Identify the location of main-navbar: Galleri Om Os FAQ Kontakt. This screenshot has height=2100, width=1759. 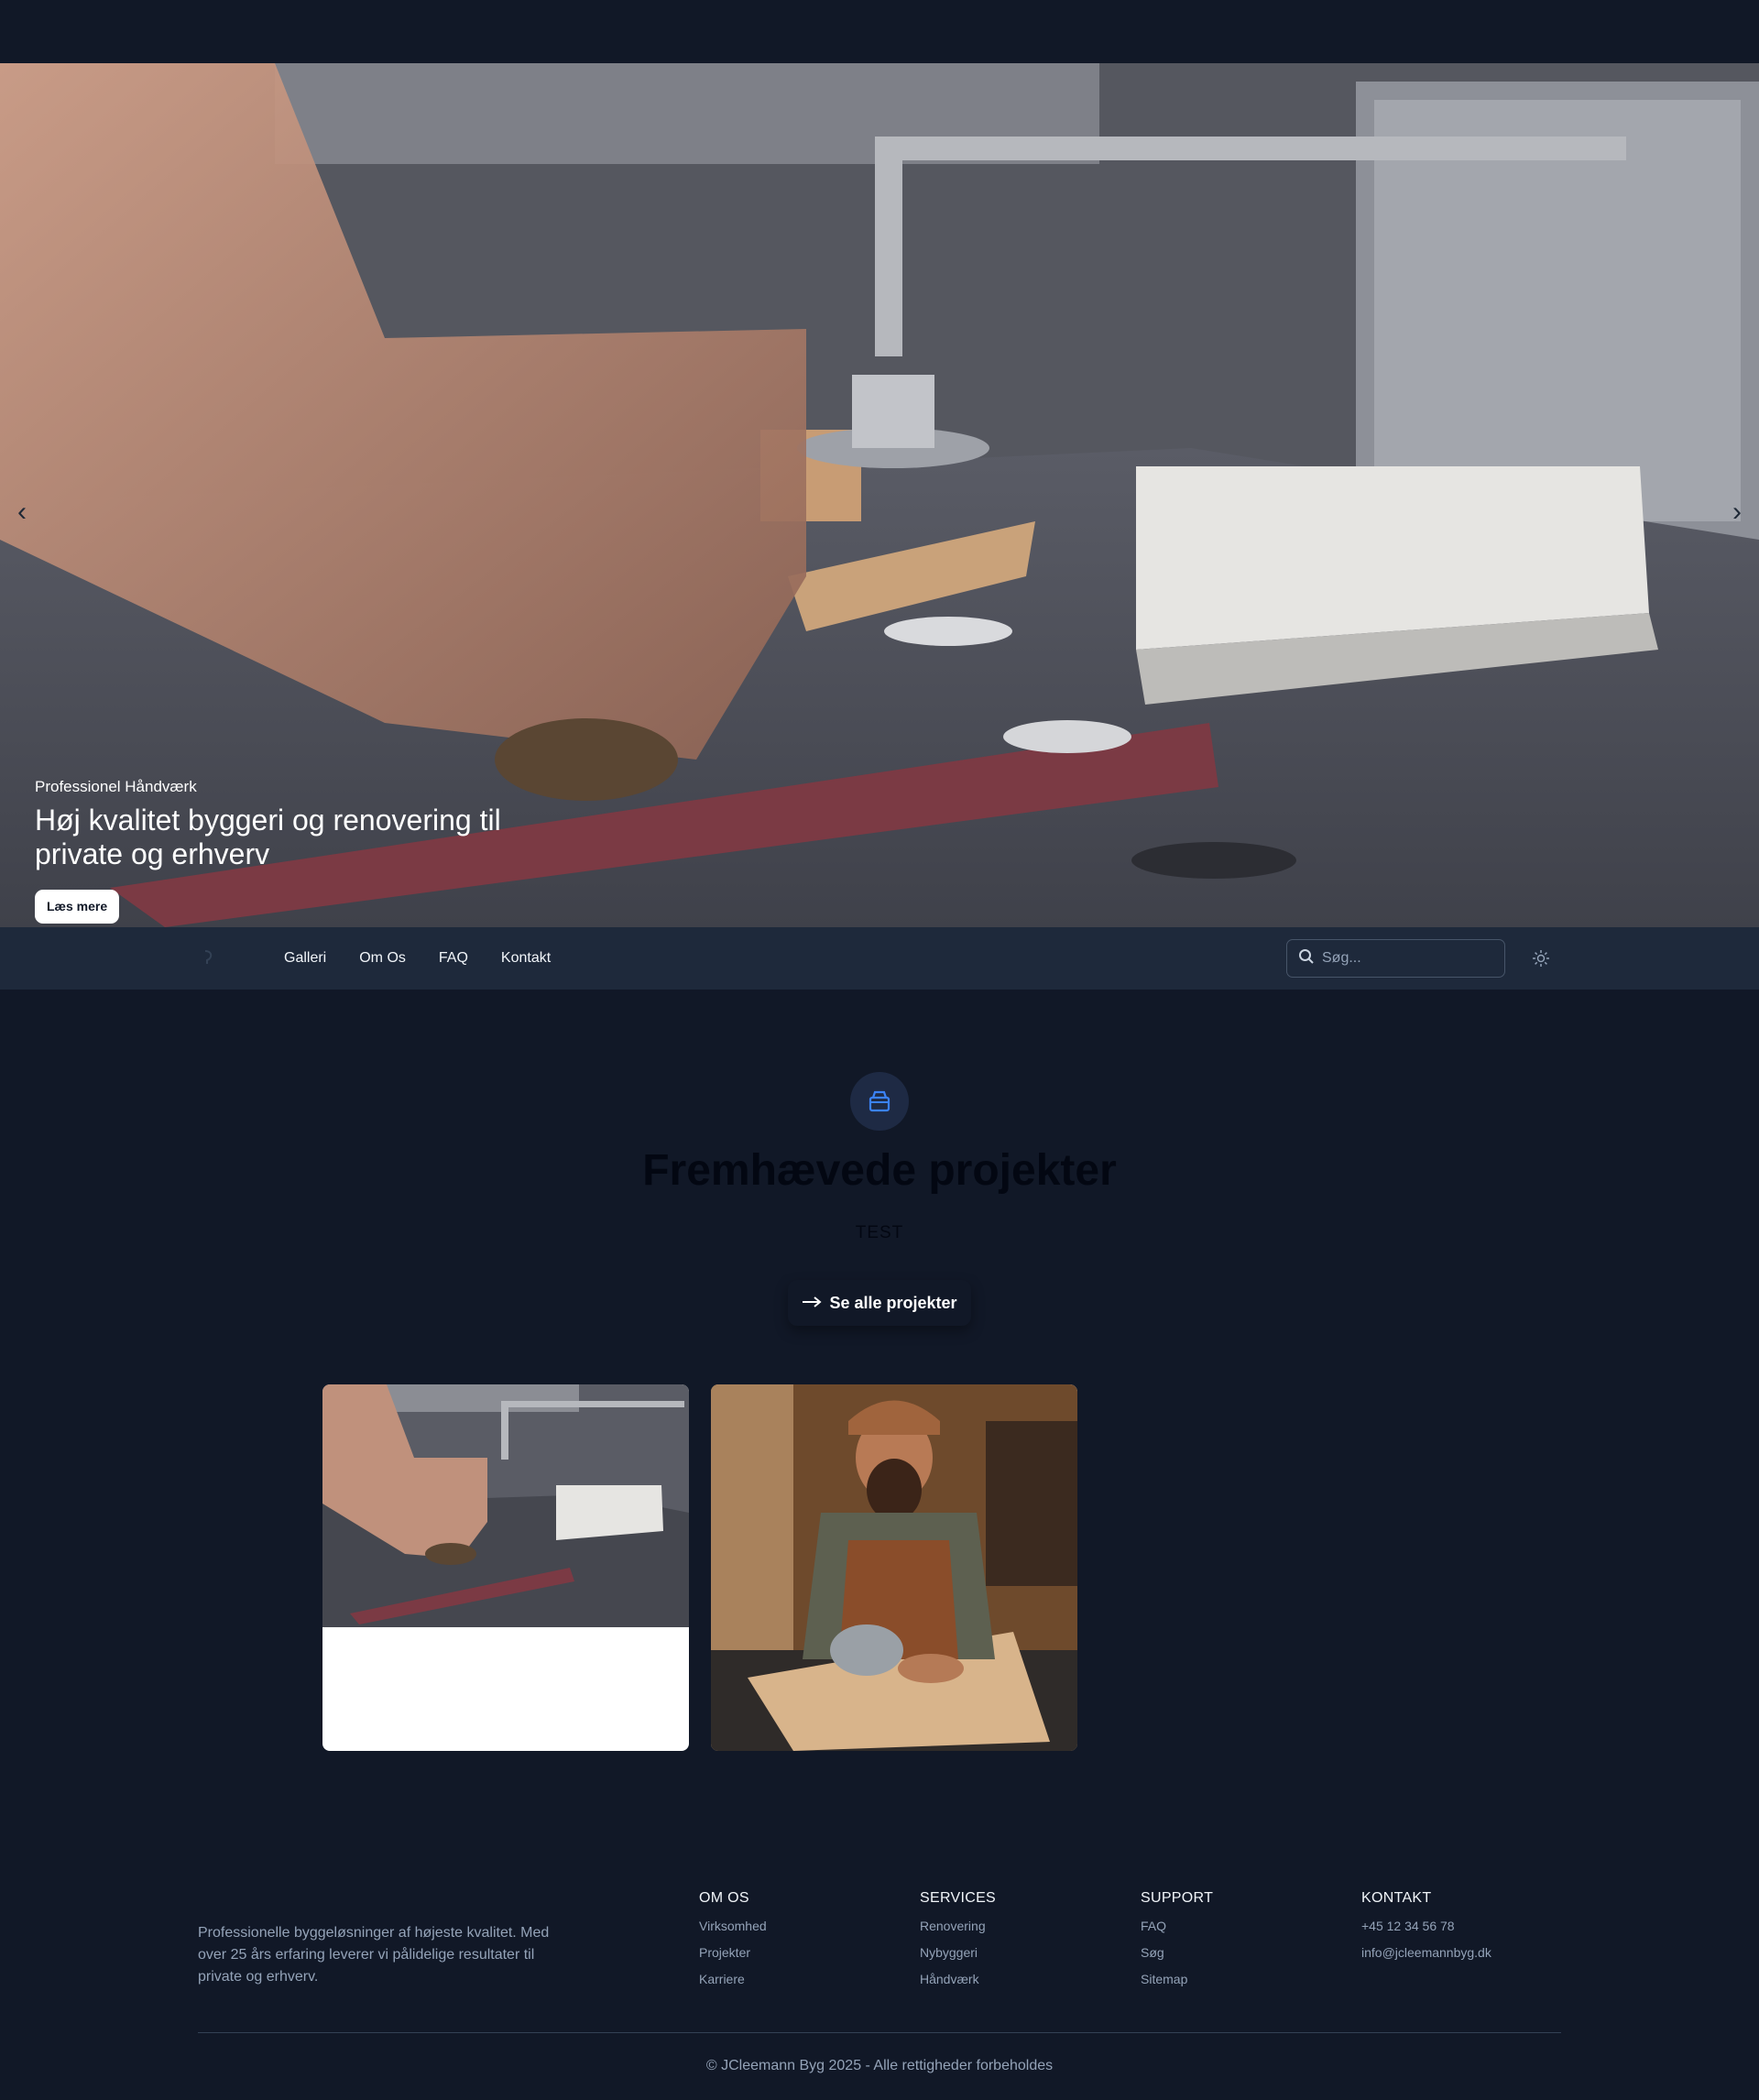
(879, 958).